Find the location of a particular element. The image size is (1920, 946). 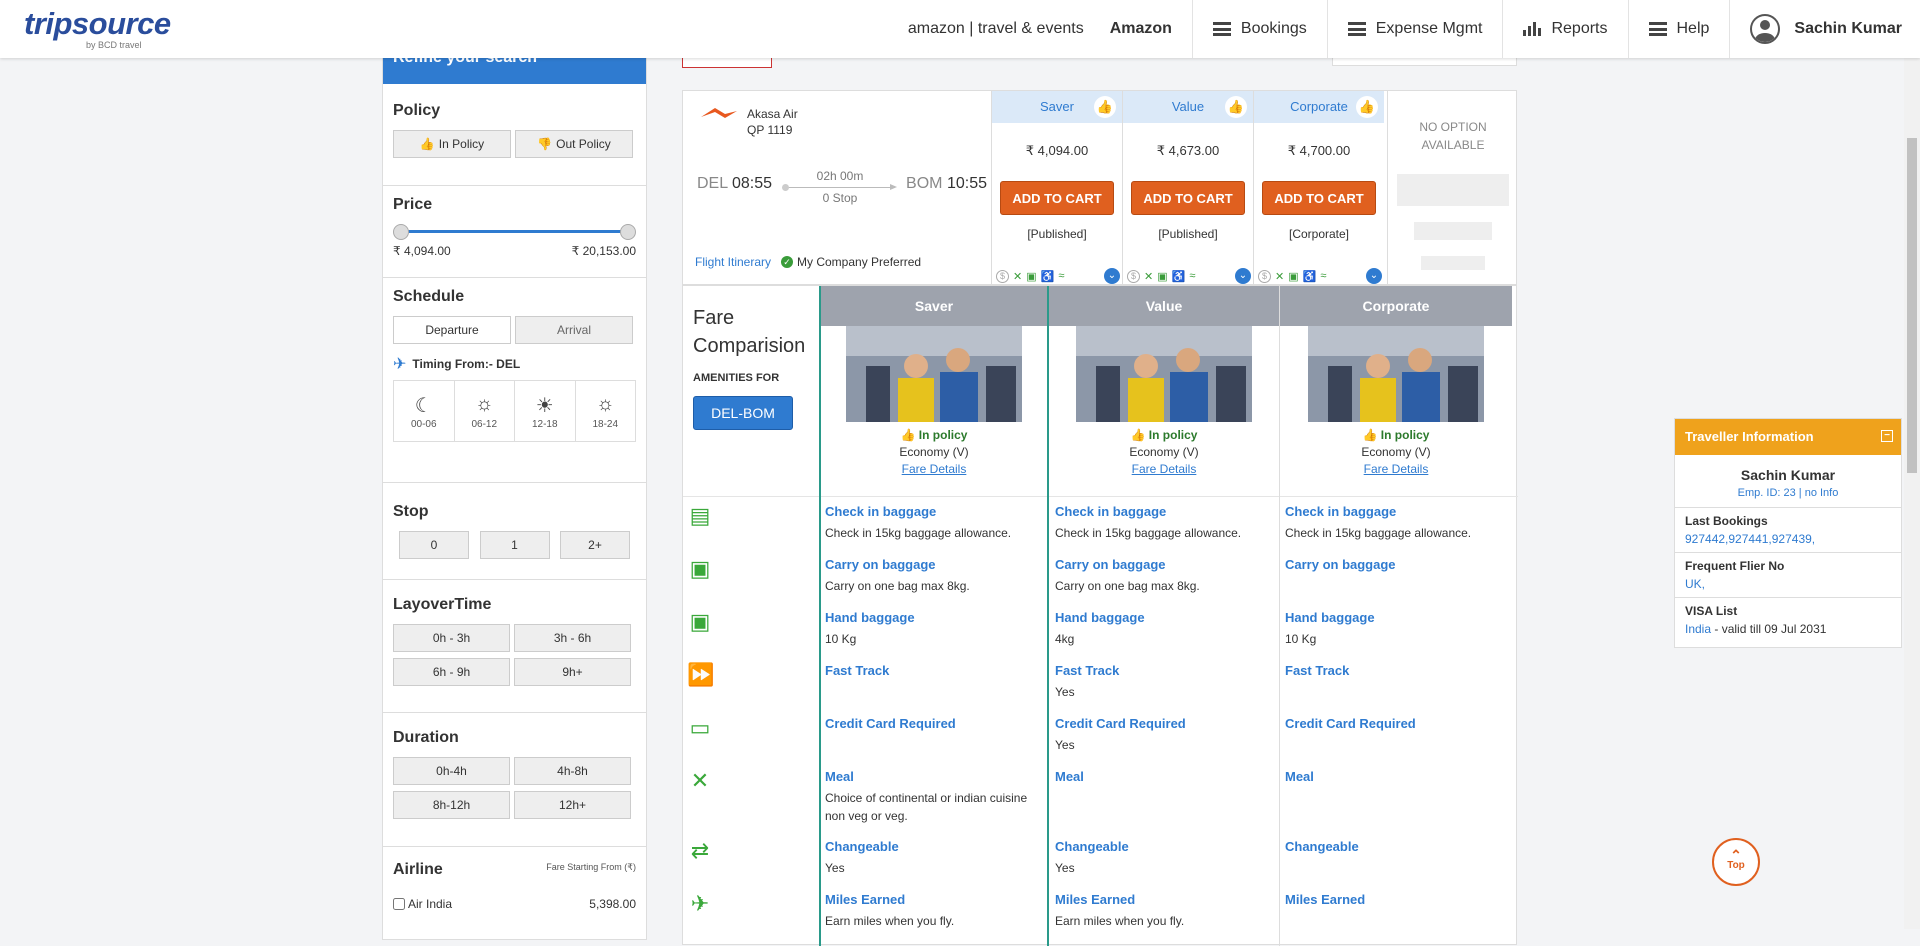

stop-1-button: 1 is located at coordinates (514, 545).